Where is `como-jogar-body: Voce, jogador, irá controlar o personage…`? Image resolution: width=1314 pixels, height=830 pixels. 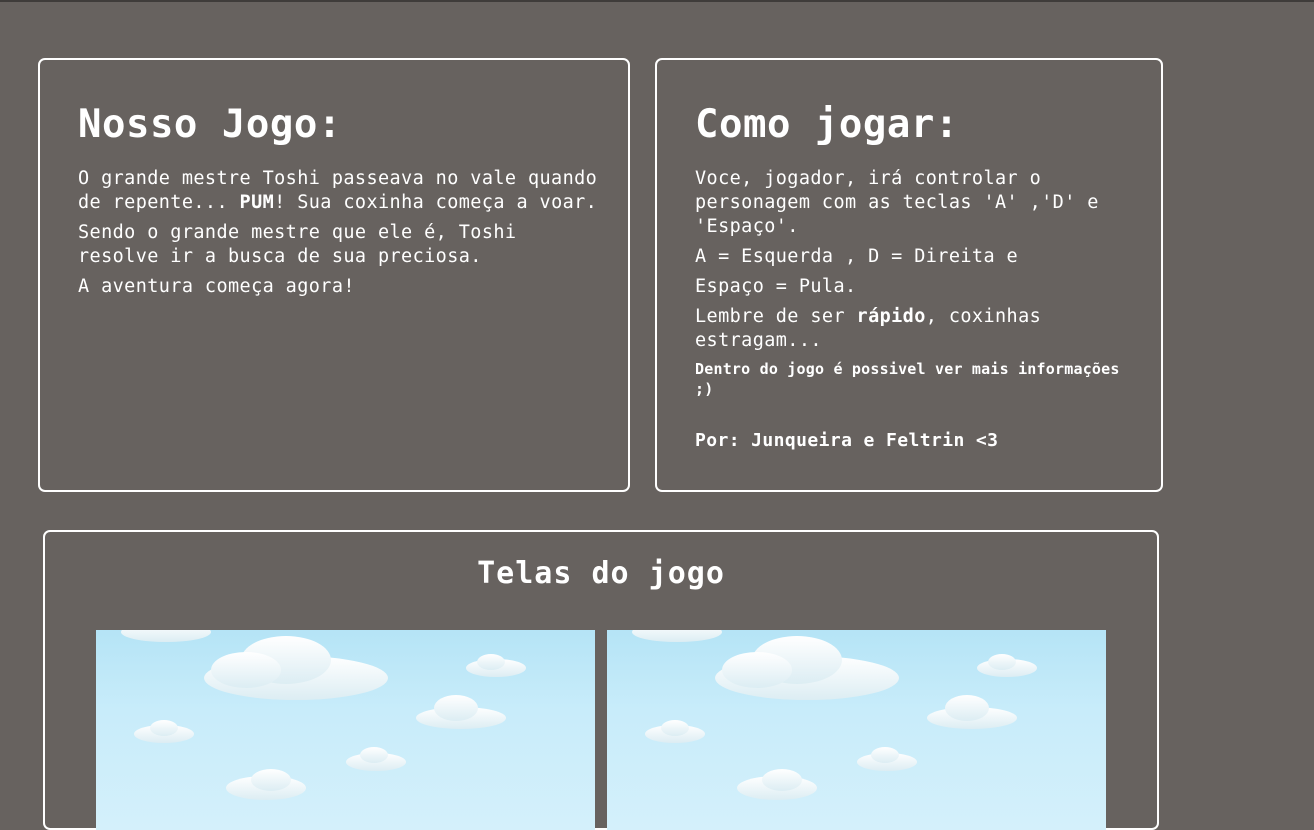
como-jogar-body: Voce, jogador, irá controlar o personage… is located at coordinates (913, 313).